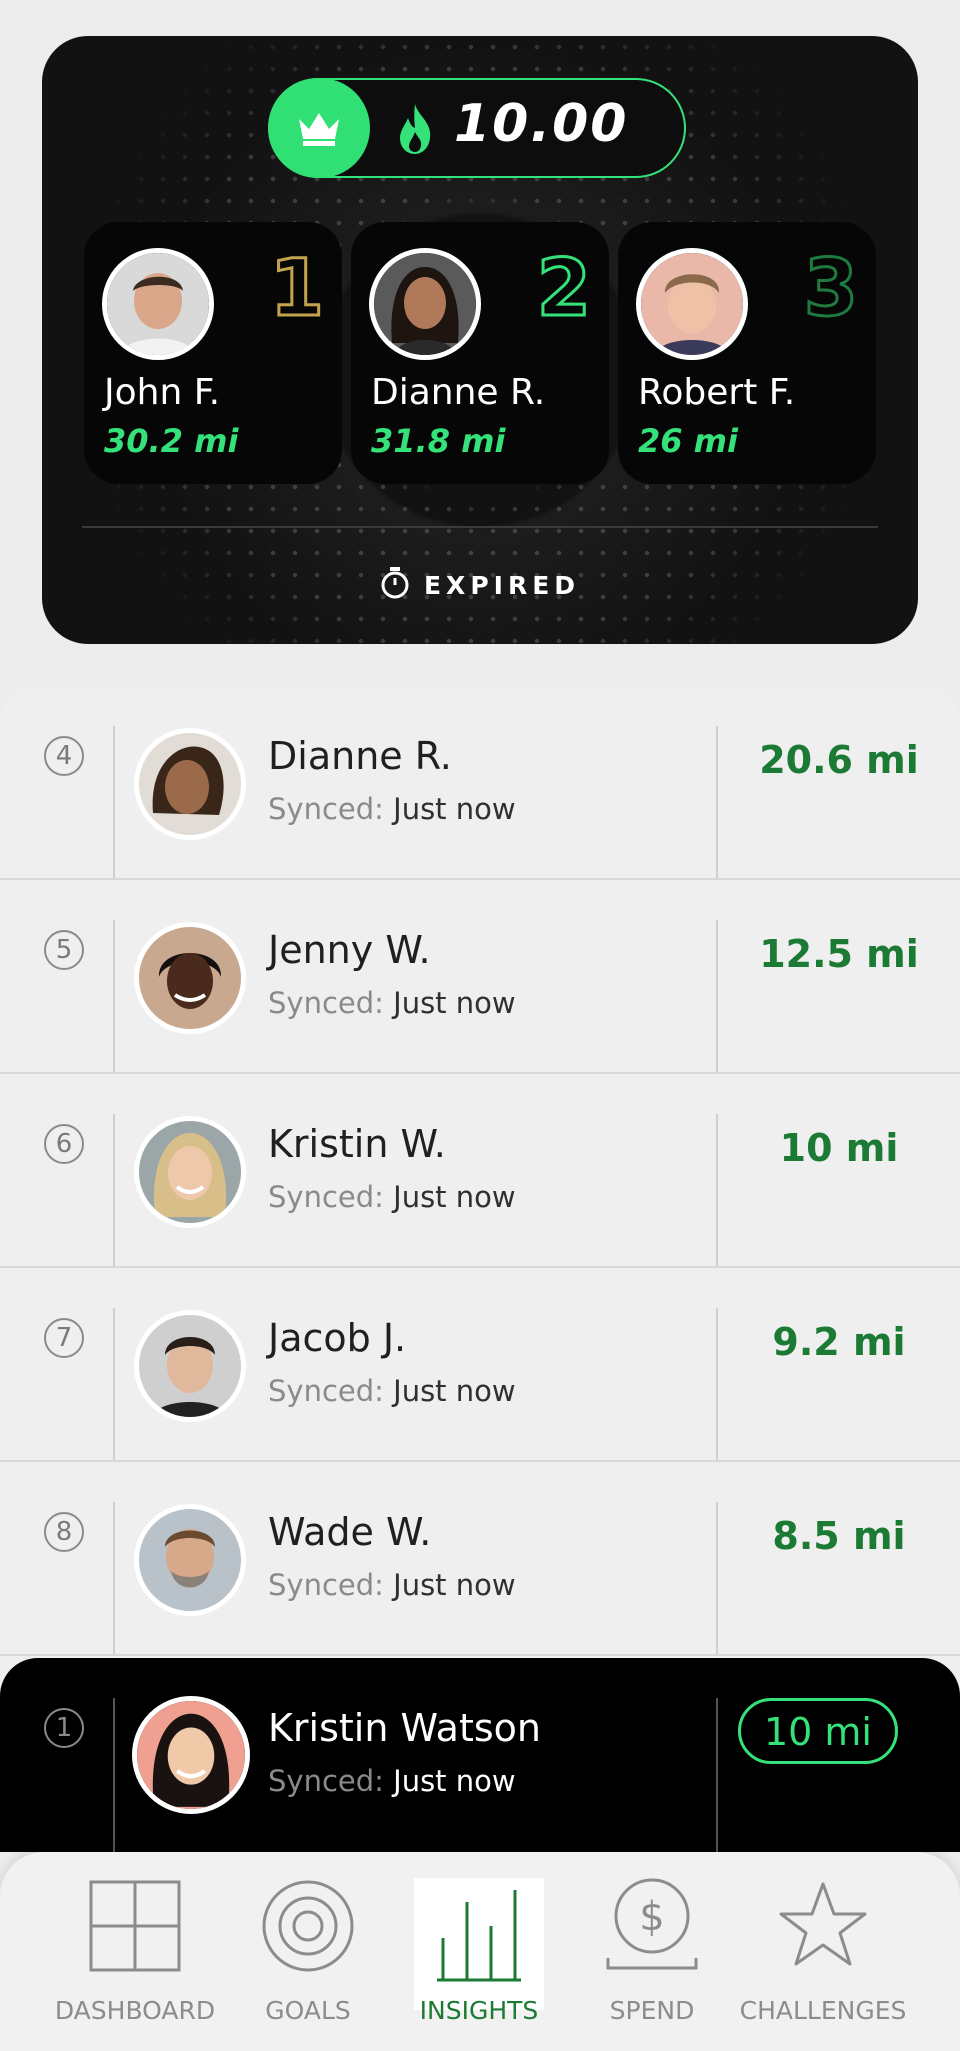 The height and width of the screenshot is (2051, 960). What do you see at coordinates (64, 756) in the screenshot?
I see `rank-badge: 4` at bounding box center [64, 756].